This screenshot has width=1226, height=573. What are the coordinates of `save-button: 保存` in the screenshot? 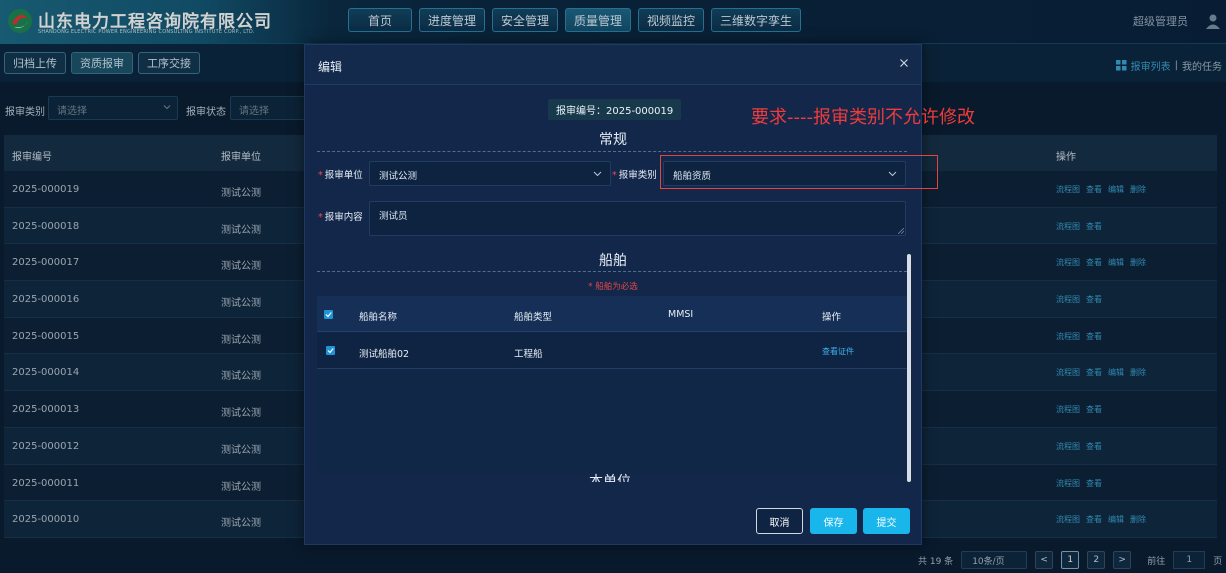 It's located at (833, 521).